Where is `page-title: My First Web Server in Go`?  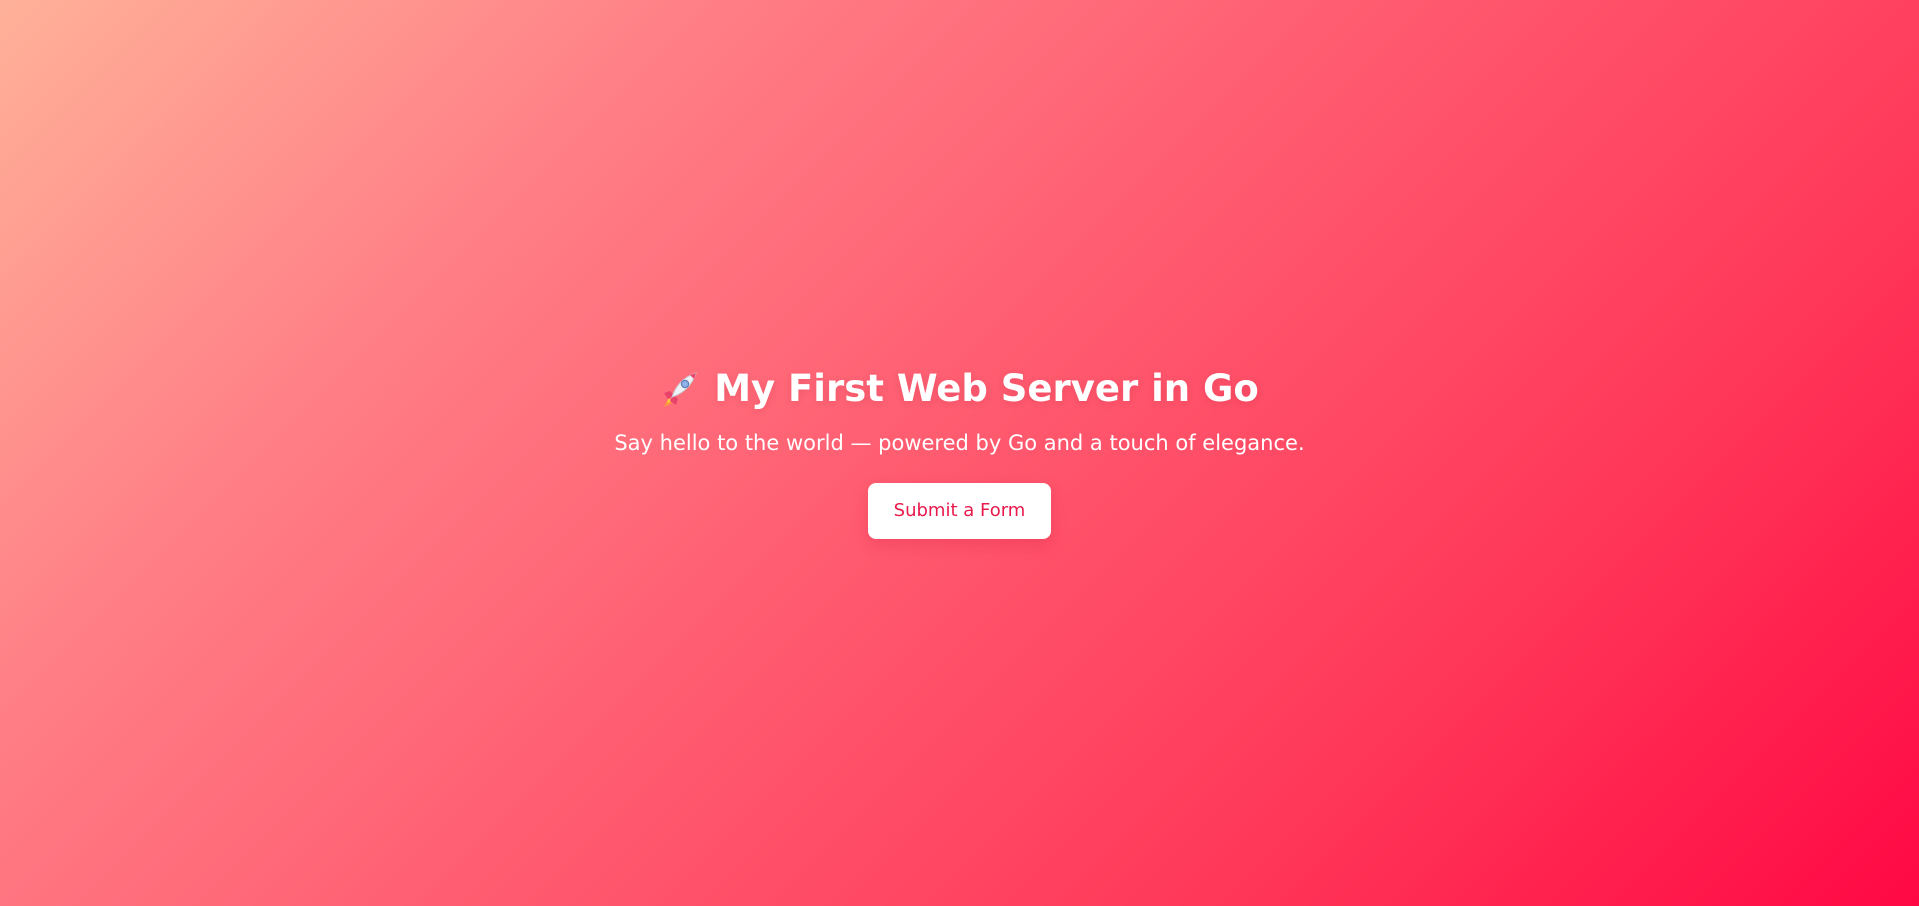
page-title: My First Web Server in Go is located at coordinates (986, 388).